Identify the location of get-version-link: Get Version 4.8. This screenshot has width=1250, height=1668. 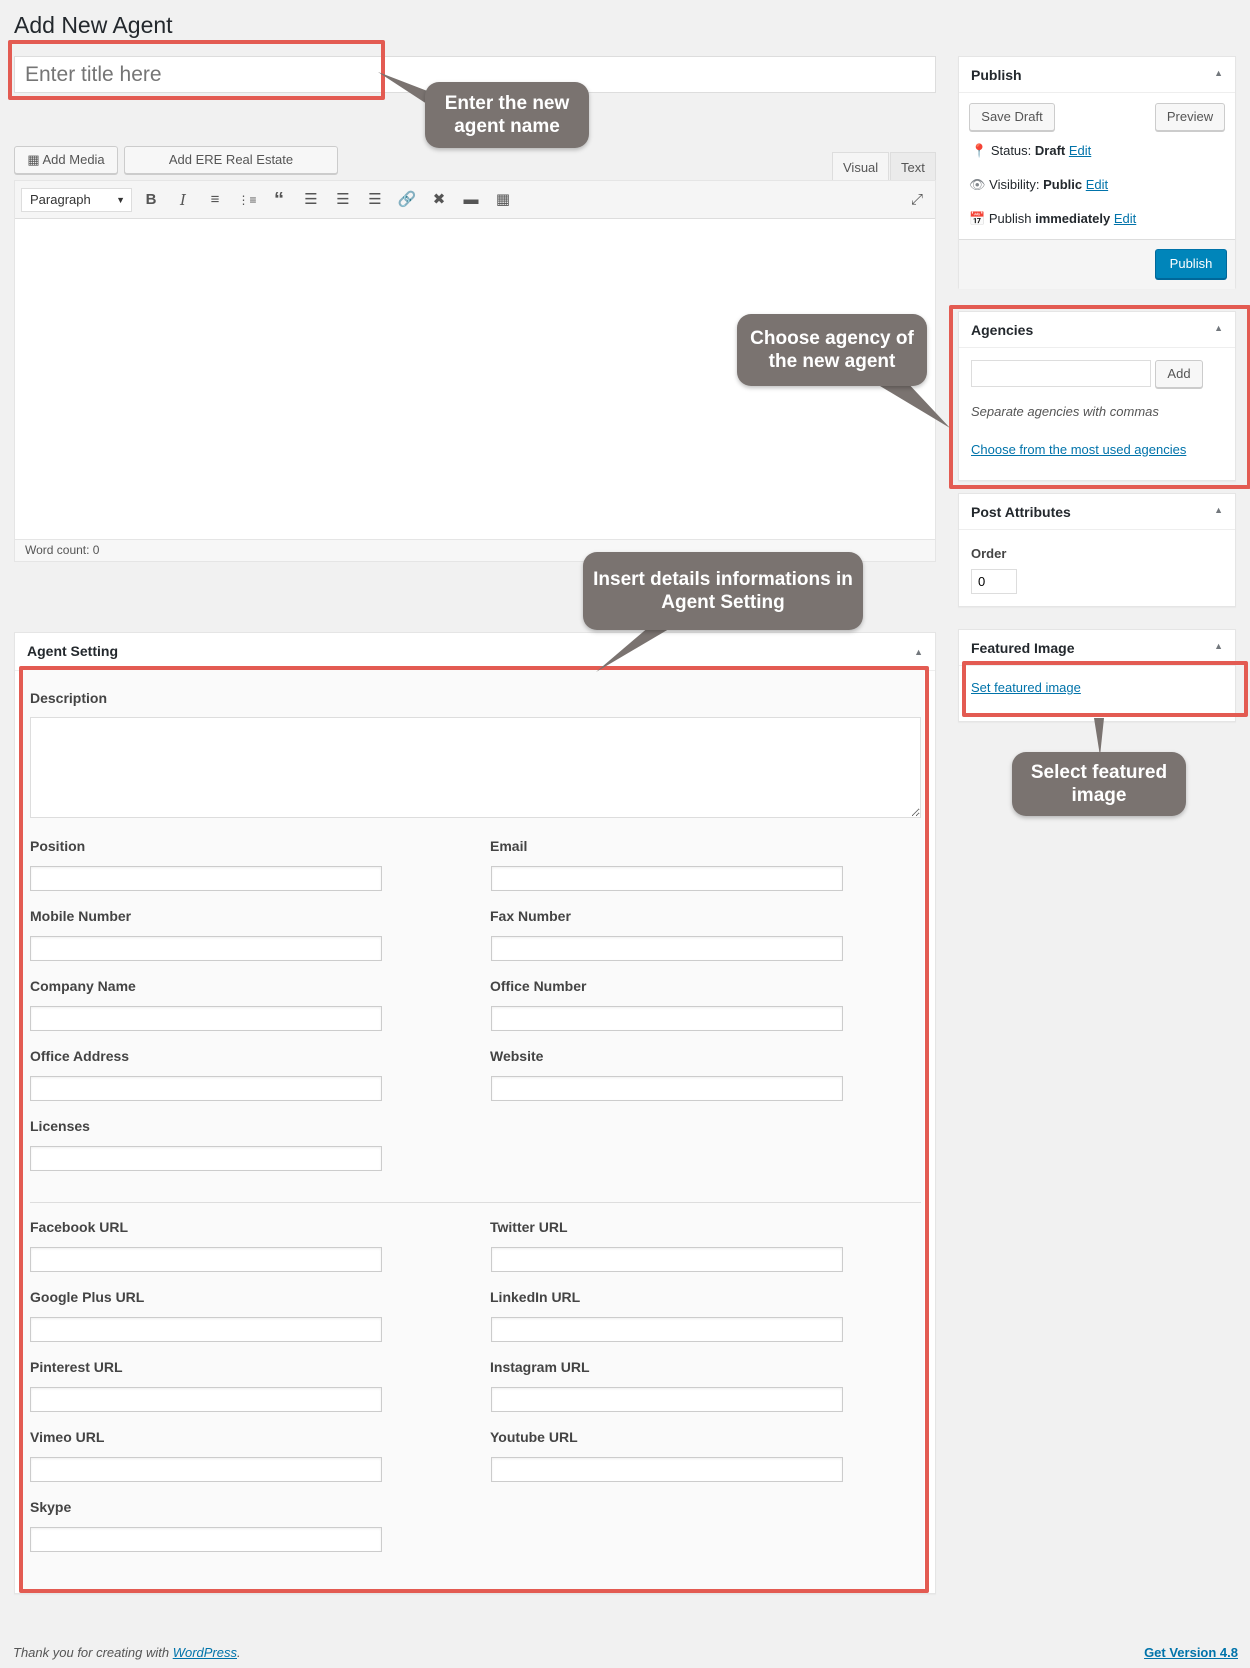
(1191, 1652).